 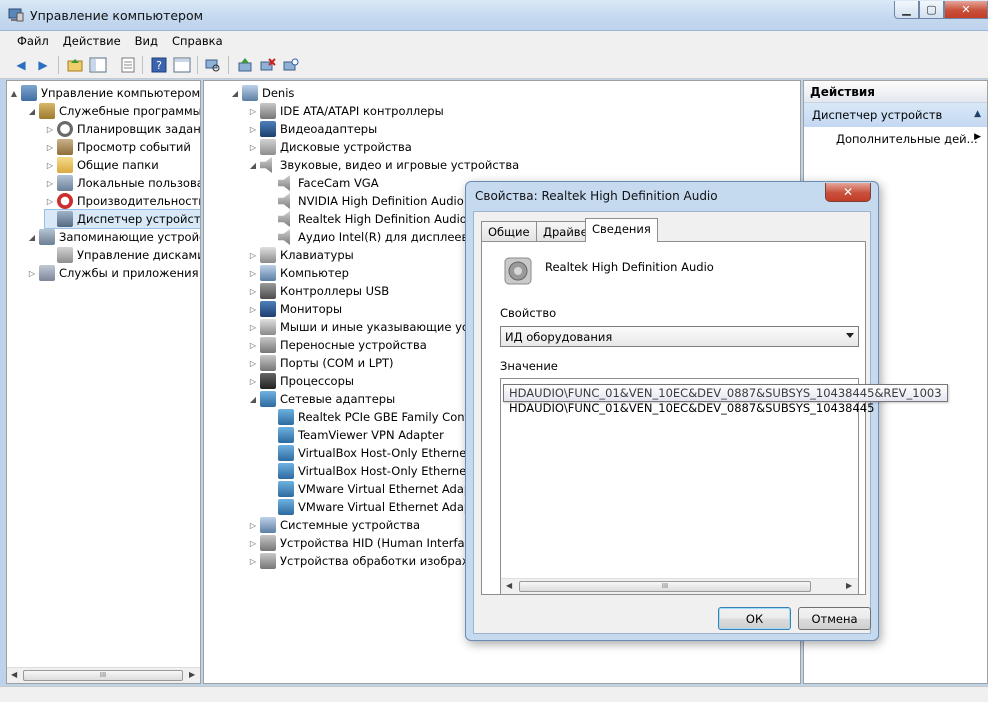 What do you see at coordinates (321, 399) in the screenshot?
I see `device-tree-item: ◢ Сетевые адаптеры` at bounding box center [321, 399].